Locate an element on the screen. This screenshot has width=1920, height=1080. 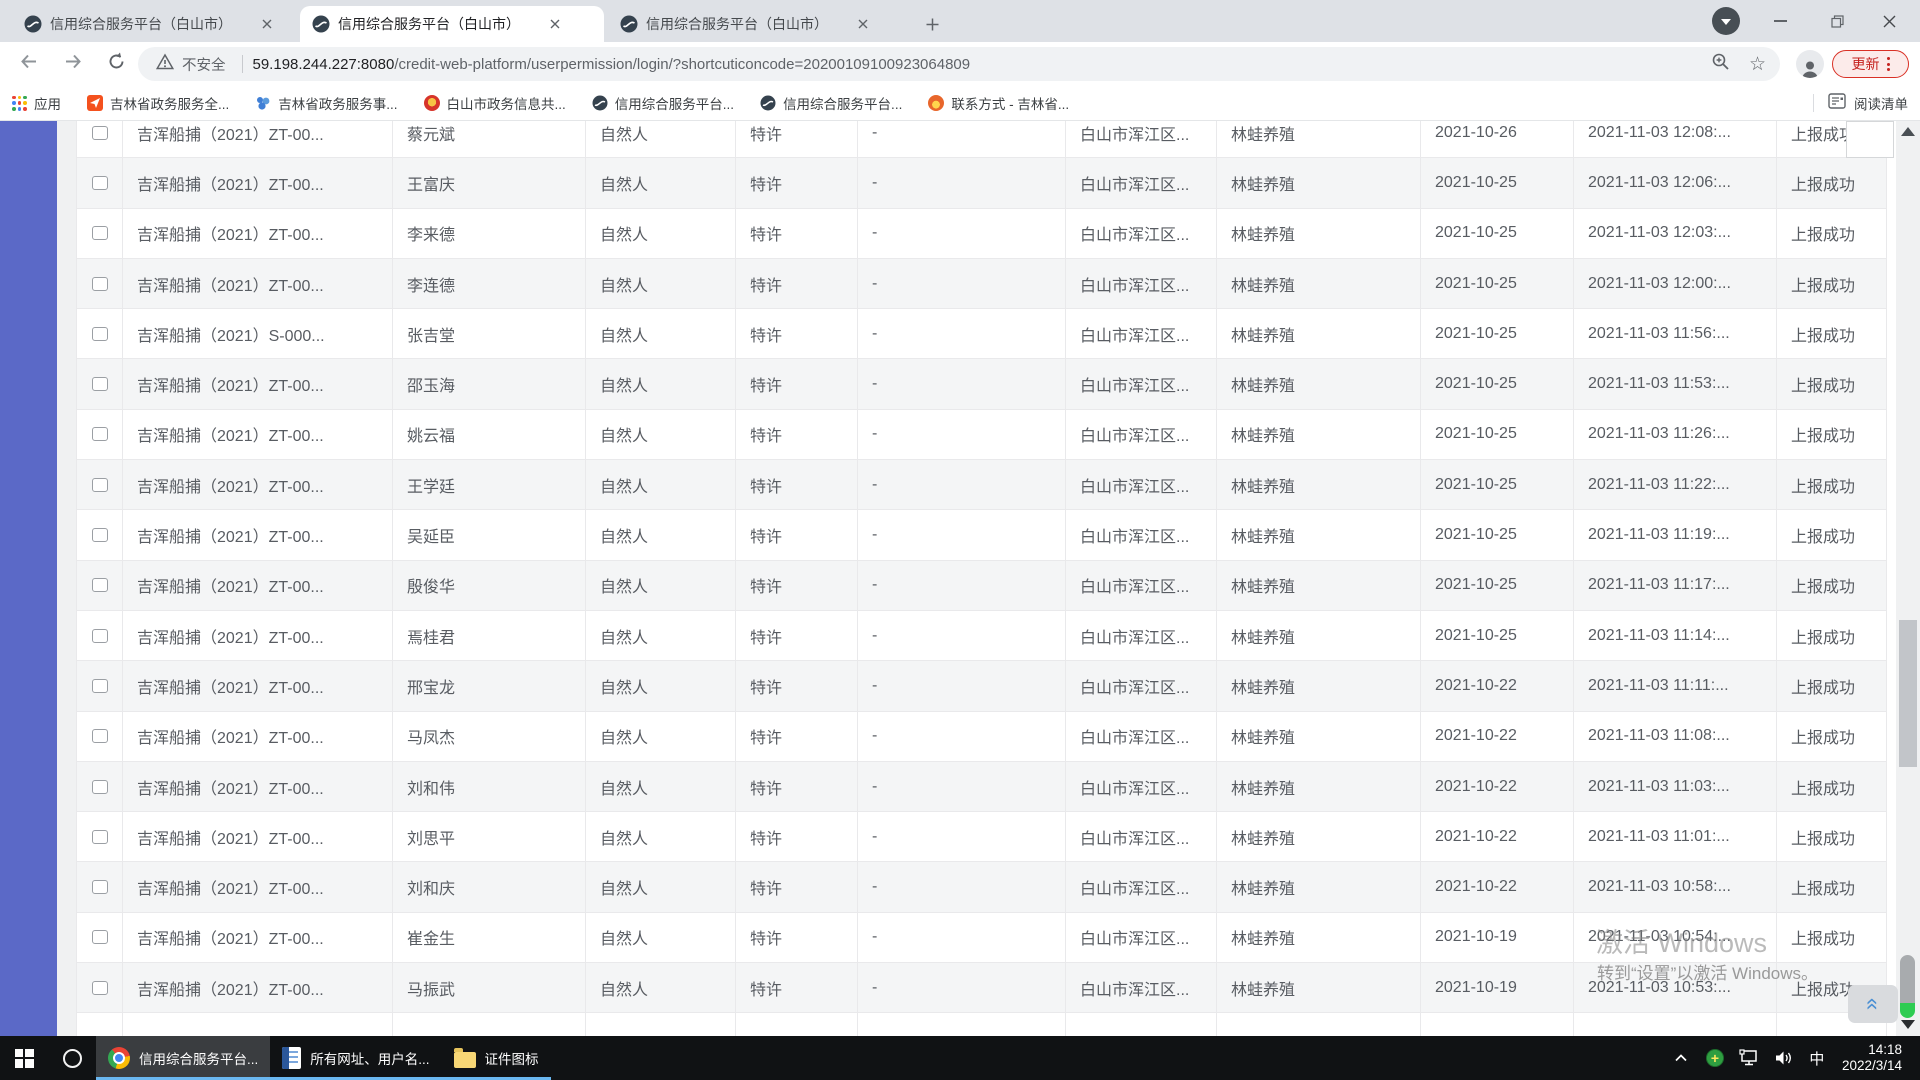
window-close-button is located at coordinates (1889, 21).